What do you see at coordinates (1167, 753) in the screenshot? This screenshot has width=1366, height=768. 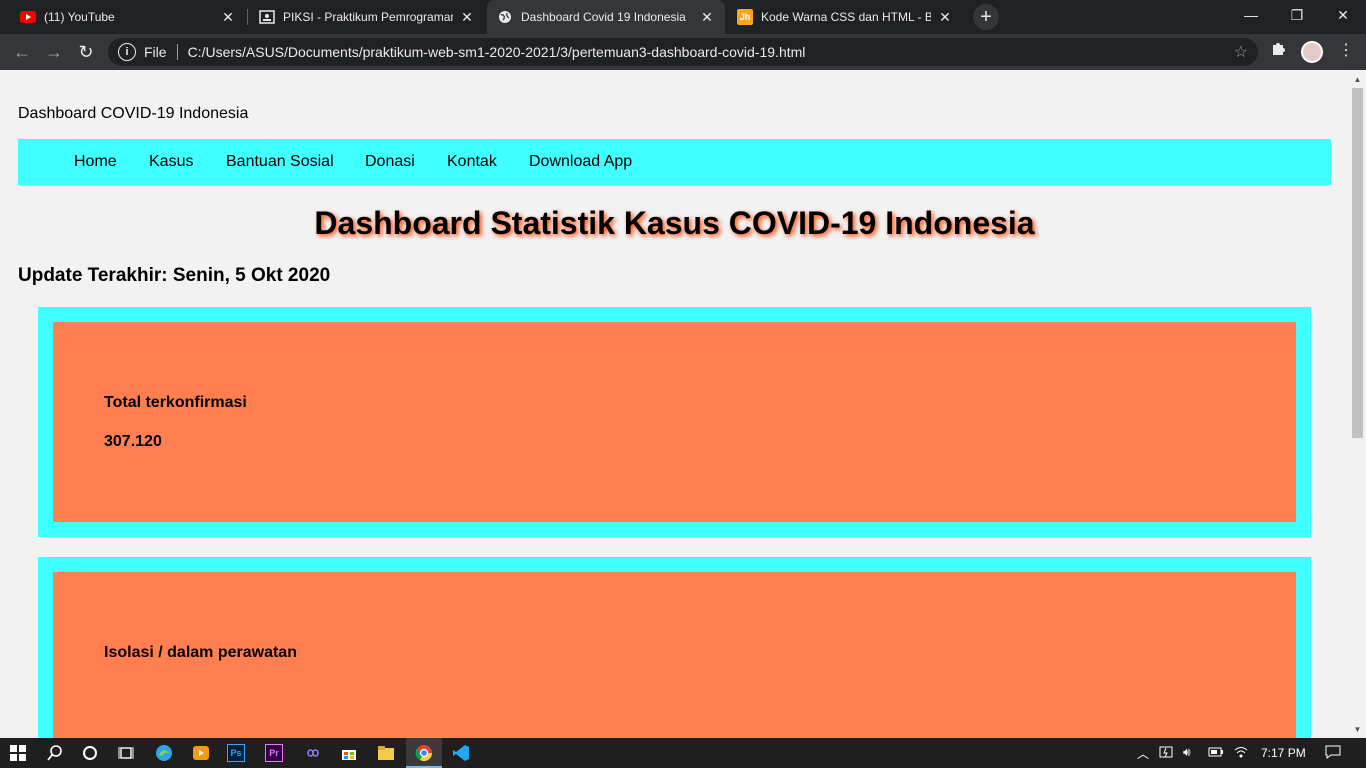 I see `battery-charging-icon` at bounding box center [1167, 753].